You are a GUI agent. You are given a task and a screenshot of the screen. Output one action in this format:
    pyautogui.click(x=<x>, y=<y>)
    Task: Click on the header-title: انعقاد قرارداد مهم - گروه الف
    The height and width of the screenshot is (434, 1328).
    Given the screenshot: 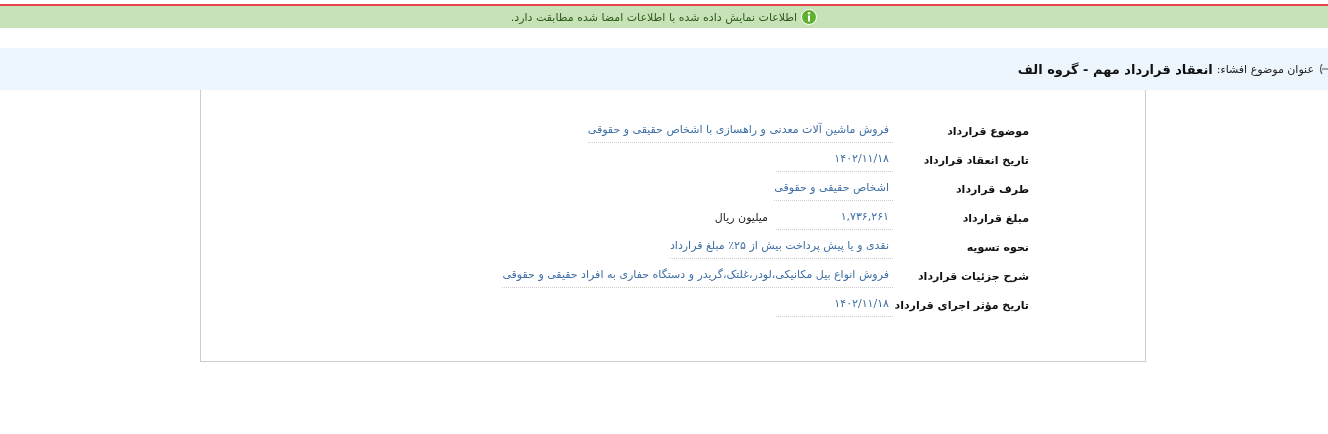 What is the action you would take?
    pyautogui.click(x=1115, y=69)
    